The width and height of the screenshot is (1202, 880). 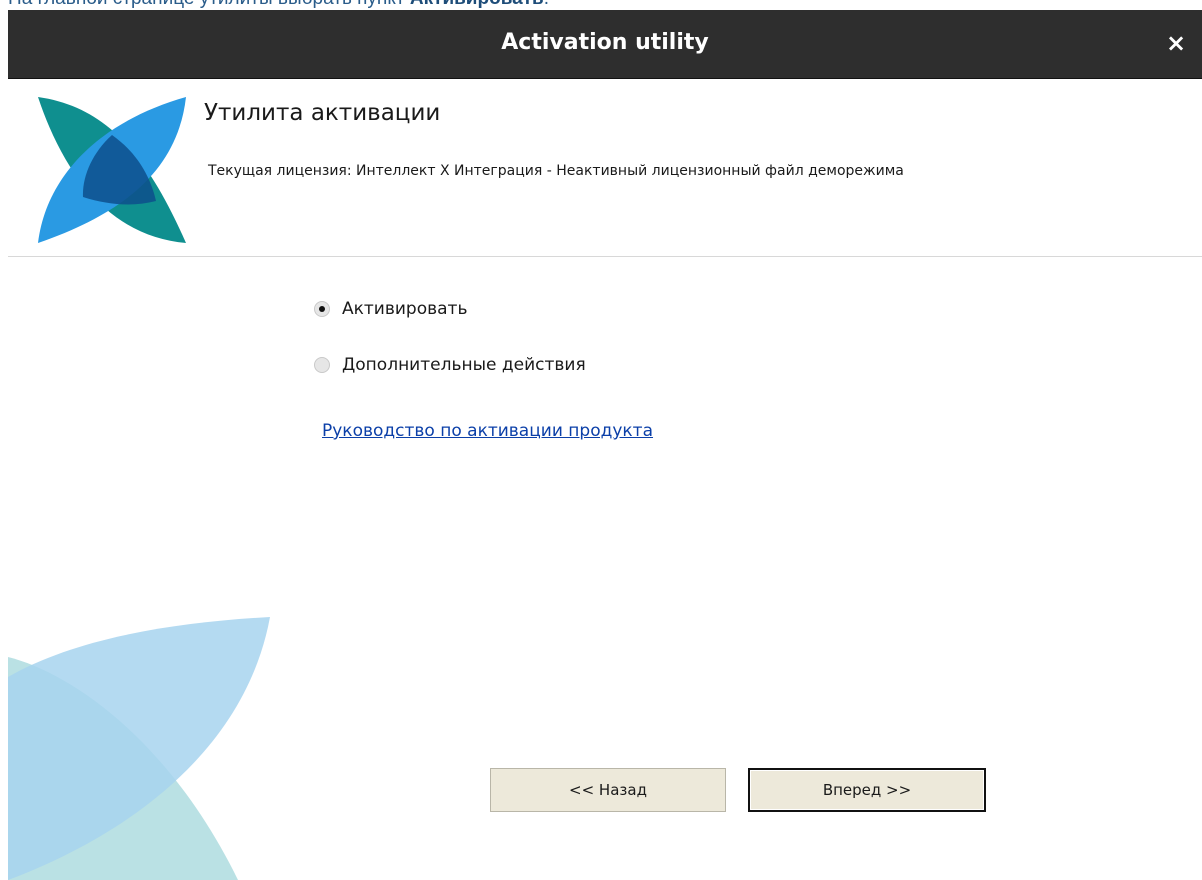 I want to click on option-activate: Активировать, so click(x=390, y=309).